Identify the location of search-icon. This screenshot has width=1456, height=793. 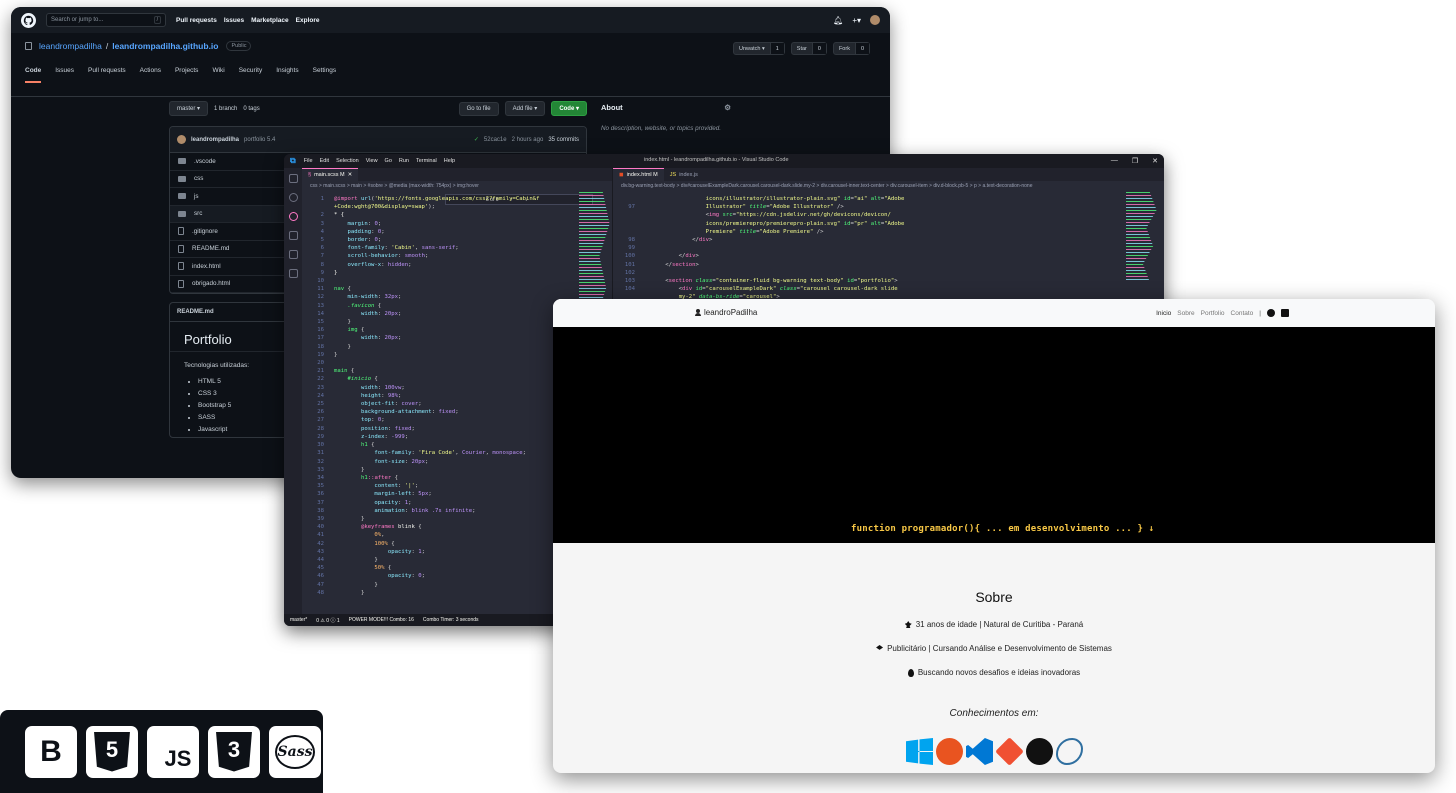
(293, 197).